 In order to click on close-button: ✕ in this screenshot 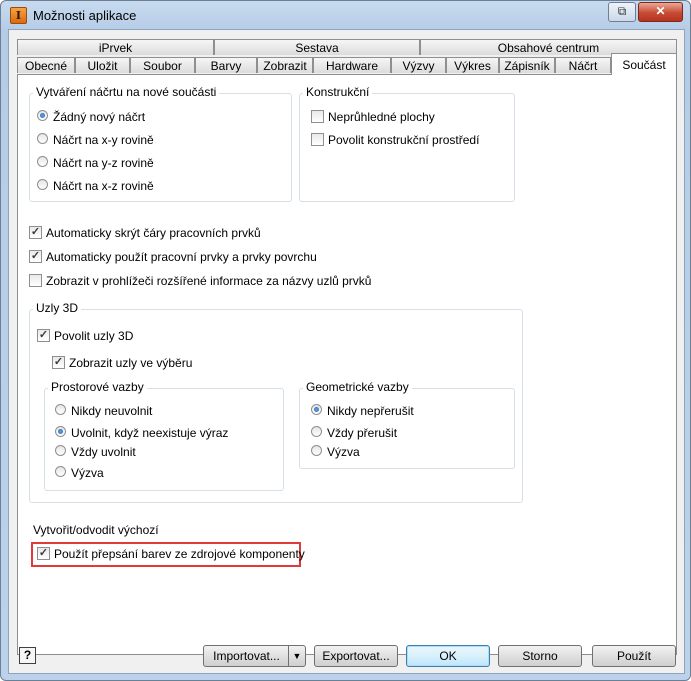, I will do `click(660, 12)`.